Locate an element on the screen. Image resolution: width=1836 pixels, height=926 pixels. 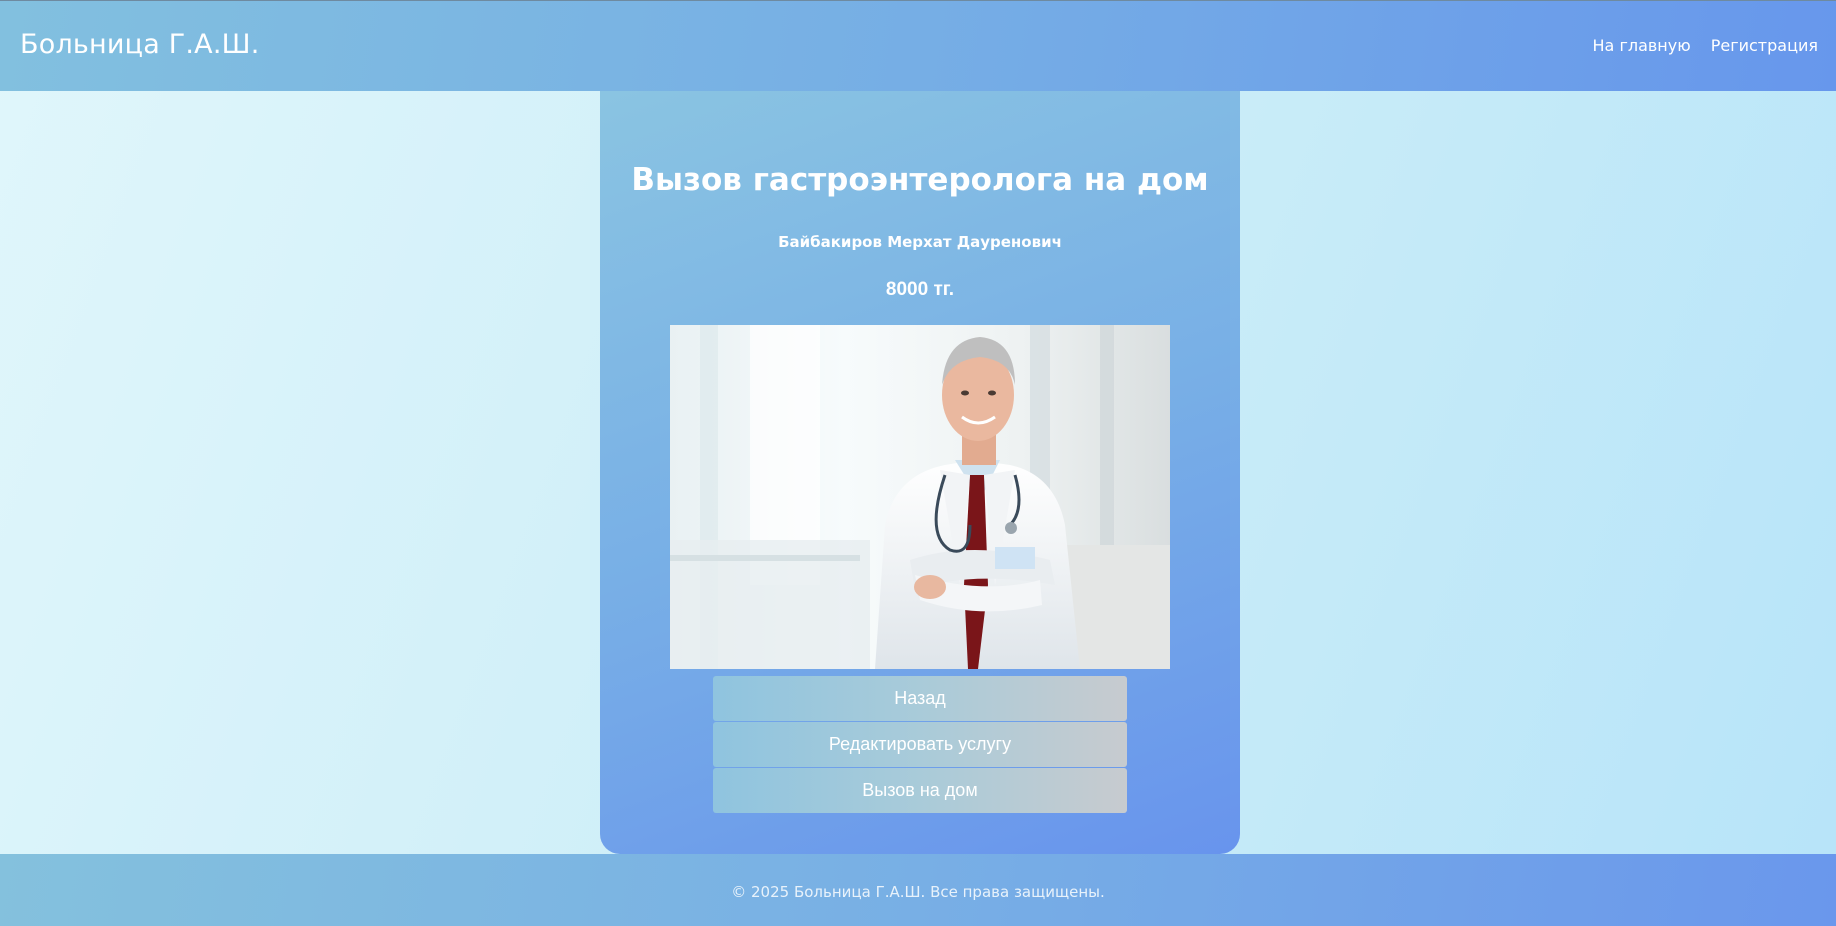
main-nav: На главную Регистрация is located at coordinates (1705, 45).